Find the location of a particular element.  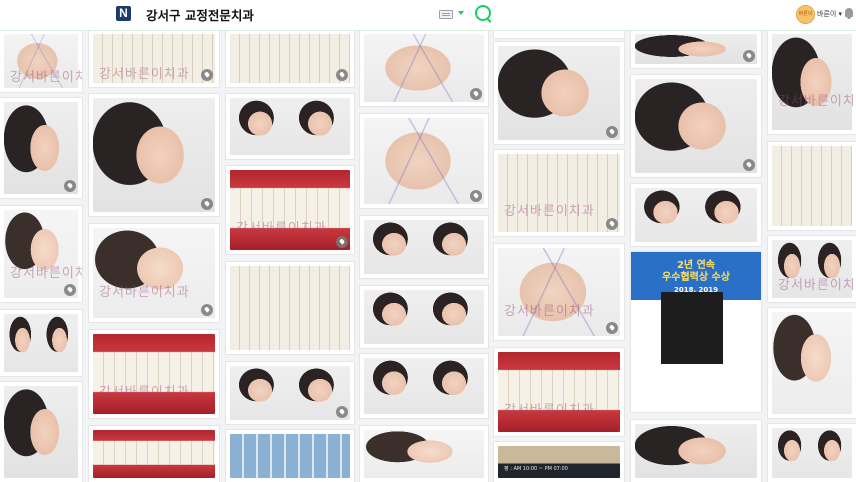

search-icon is located at coordinates (483, 13).